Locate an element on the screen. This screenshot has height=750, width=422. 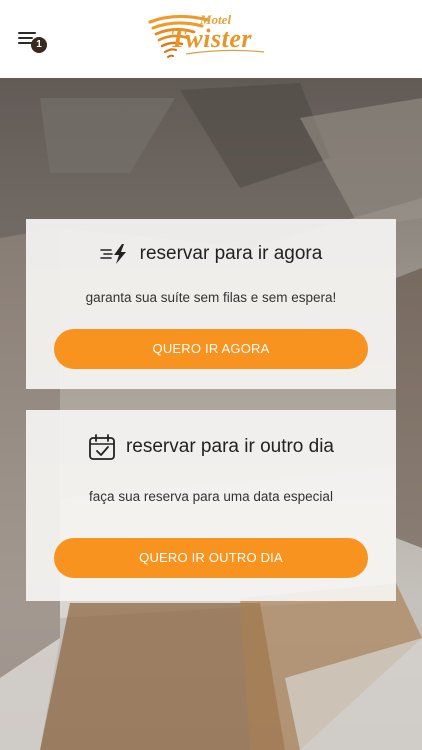
card-title-row: reservar para ir agora is located at coordinates (211, 254).